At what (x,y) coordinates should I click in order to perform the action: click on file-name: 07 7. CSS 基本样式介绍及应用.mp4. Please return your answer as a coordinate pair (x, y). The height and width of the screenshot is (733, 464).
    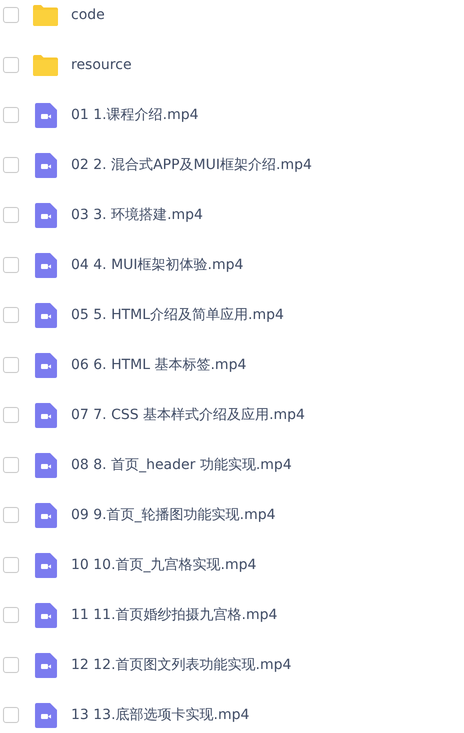
    Looking at the image, I should click on (188, 415).